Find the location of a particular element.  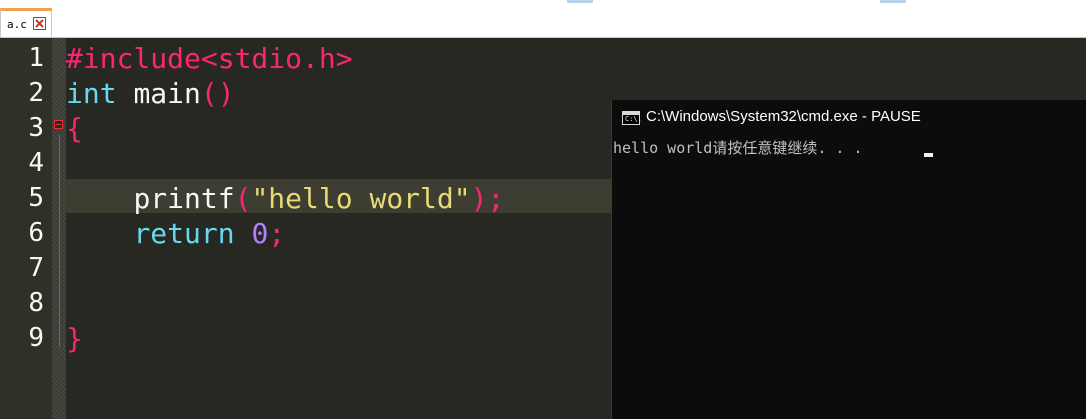

line-number: 1 is located at coordinates (36, 58).